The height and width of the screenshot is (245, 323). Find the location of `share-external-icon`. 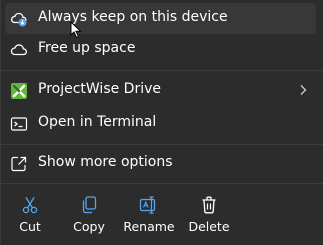

share-external-icon is located at coordinates (19, 164).